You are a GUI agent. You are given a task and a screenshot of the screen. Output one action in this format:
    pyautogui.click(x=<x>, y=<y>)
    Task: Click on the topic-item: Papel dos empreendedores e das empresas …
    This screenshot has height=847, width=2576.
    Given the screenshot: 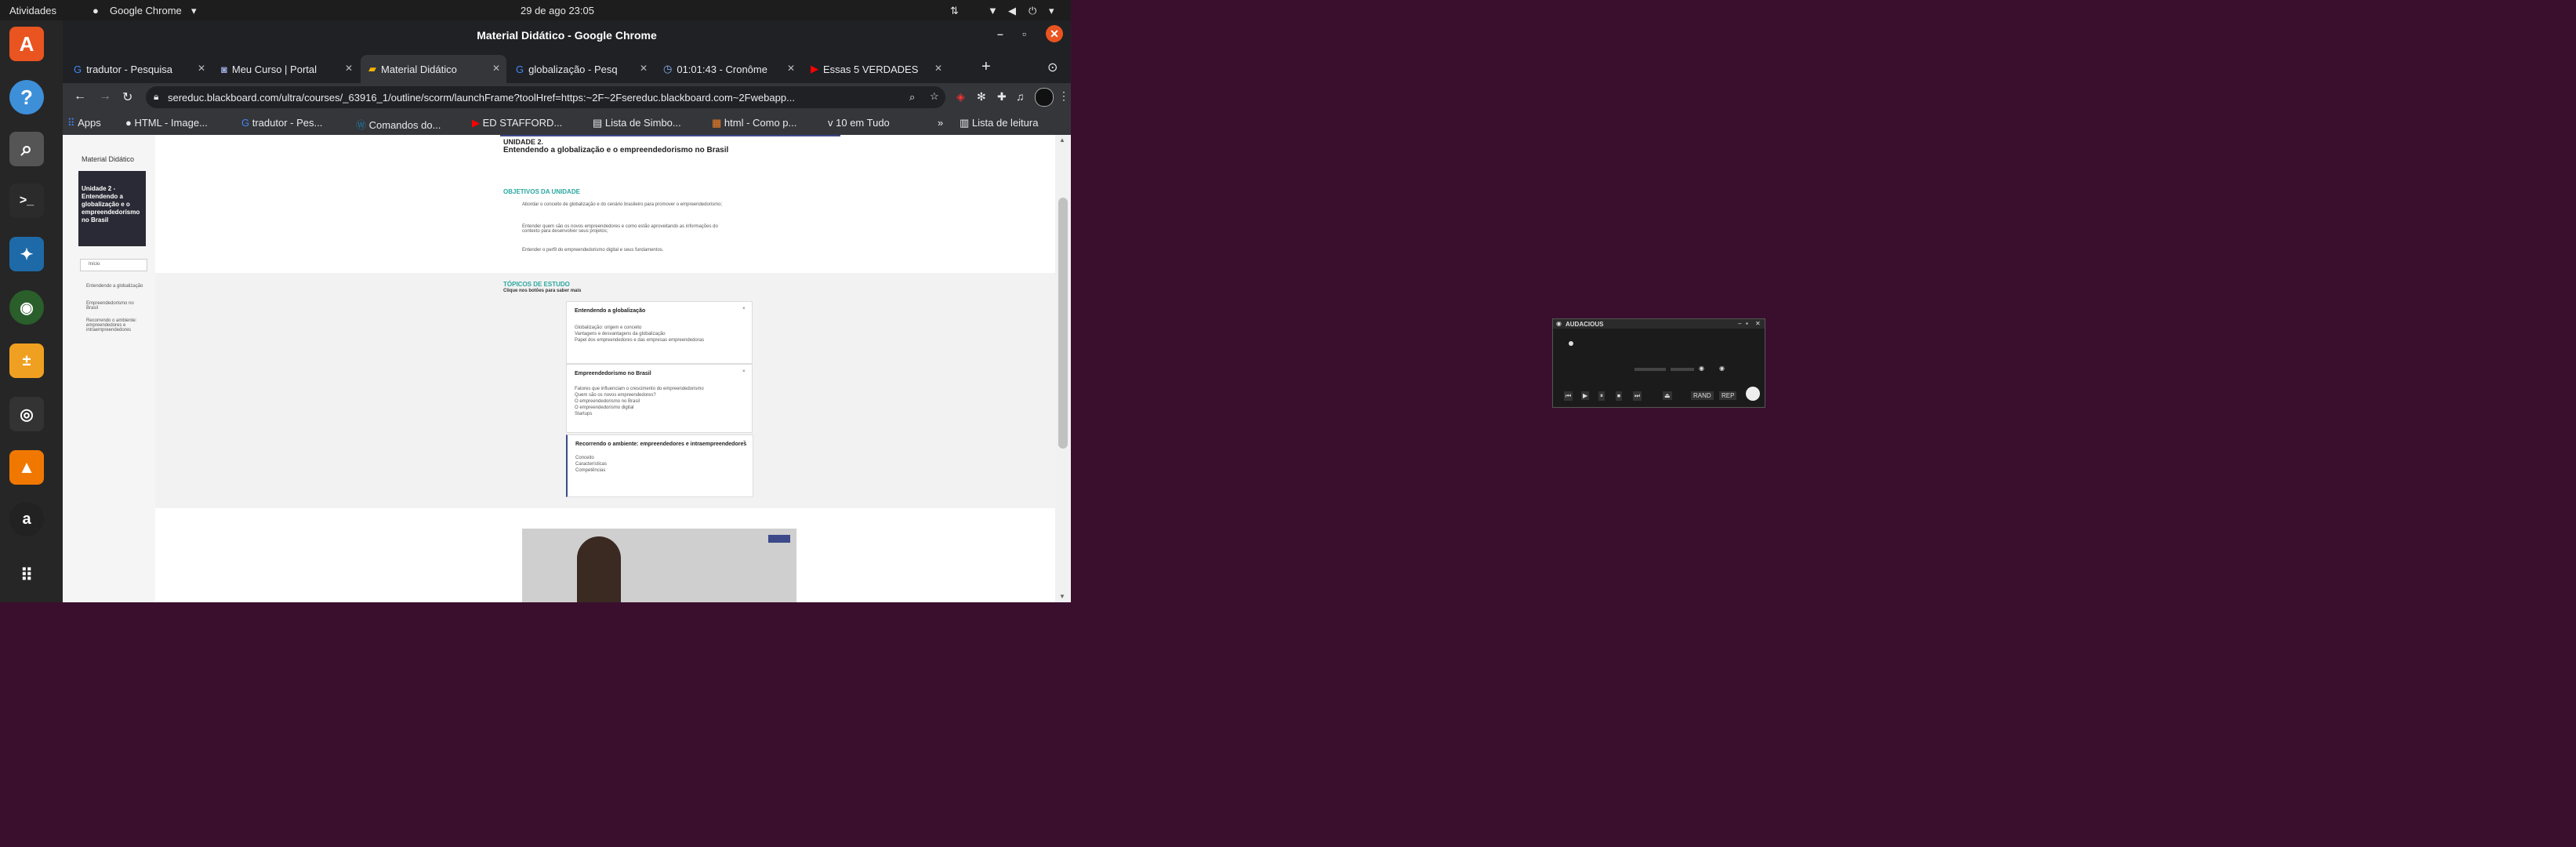 What is the action you would take?
    pyautogui.click(x=639, y=340)
    